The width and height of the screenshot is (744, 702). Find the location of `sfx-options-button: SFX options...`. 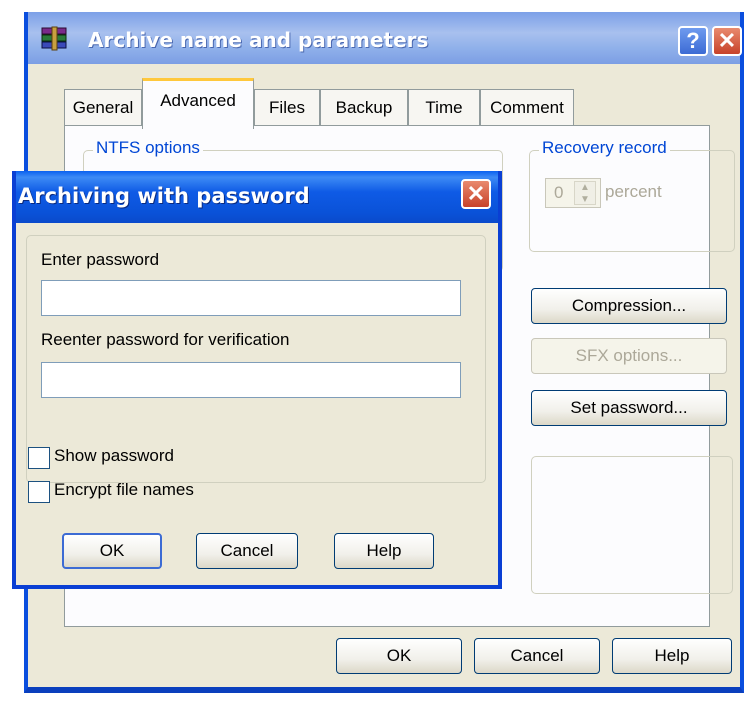

sfx-options-button: SFX options... is located at coordinates (629, 356).